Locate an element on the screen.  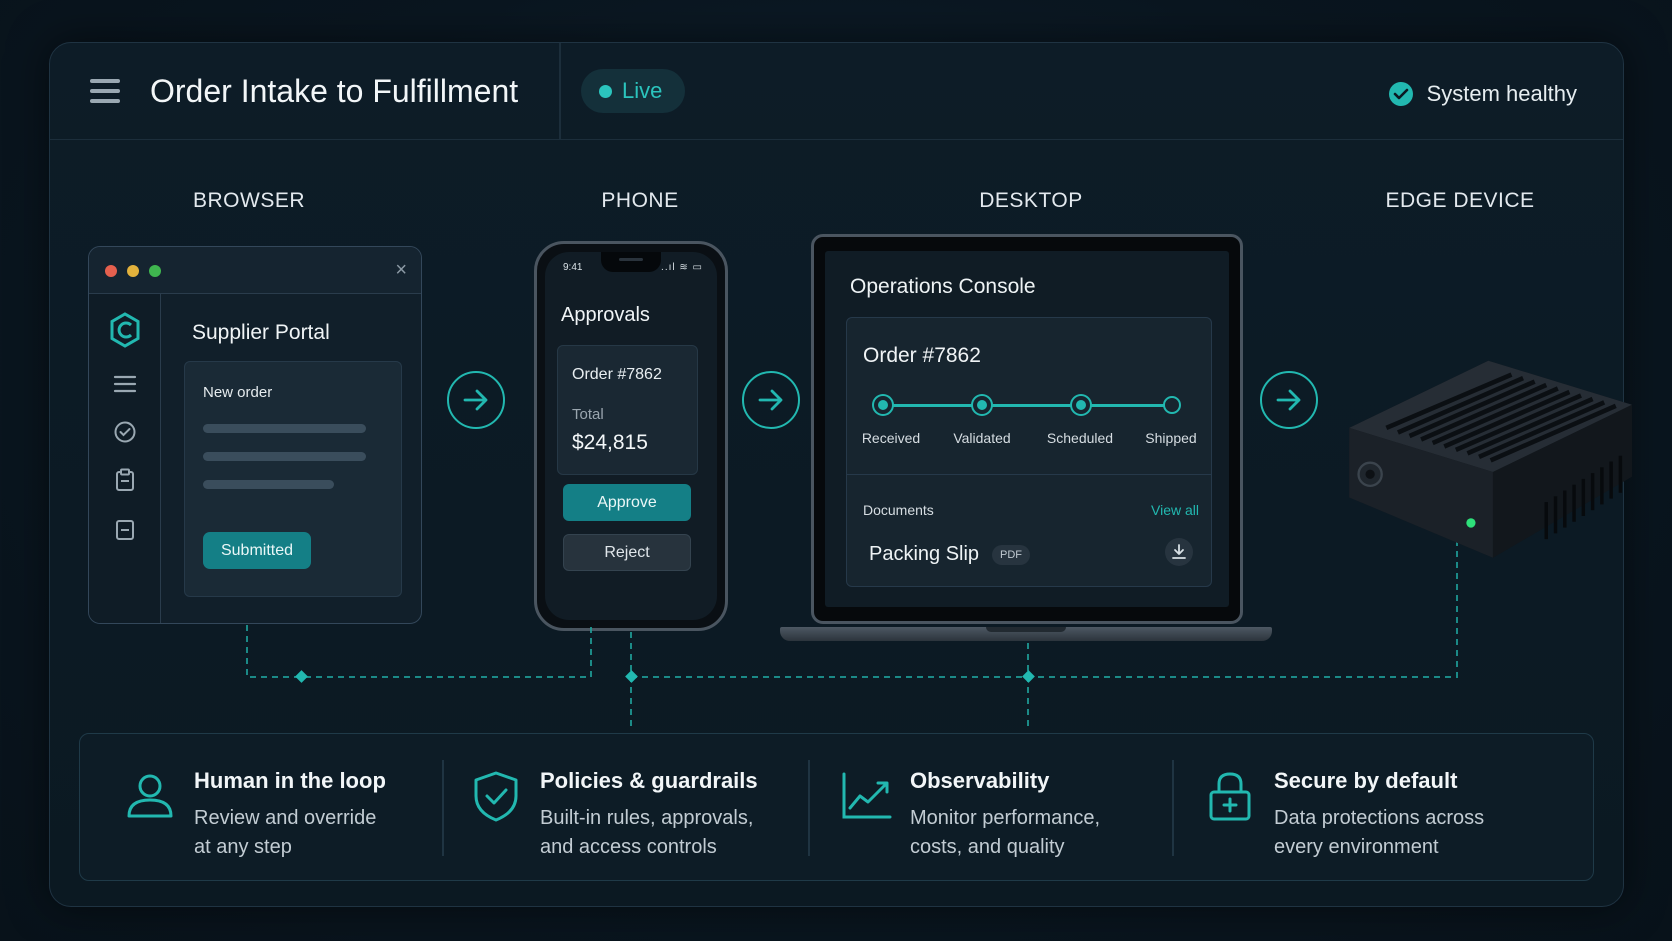
clipboard-icon is located at coordinates (125, 480).